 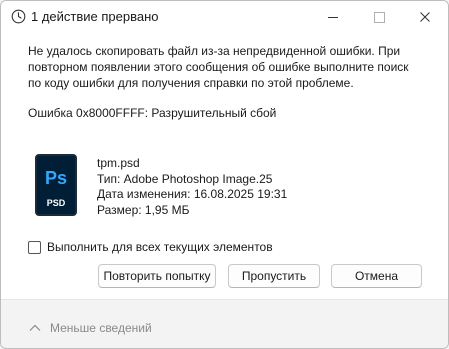 What do you see at coordinates (224, 17) in the screenshot?
I see `title-bar: 1 действие прервано` at bounding box center [224, 17].